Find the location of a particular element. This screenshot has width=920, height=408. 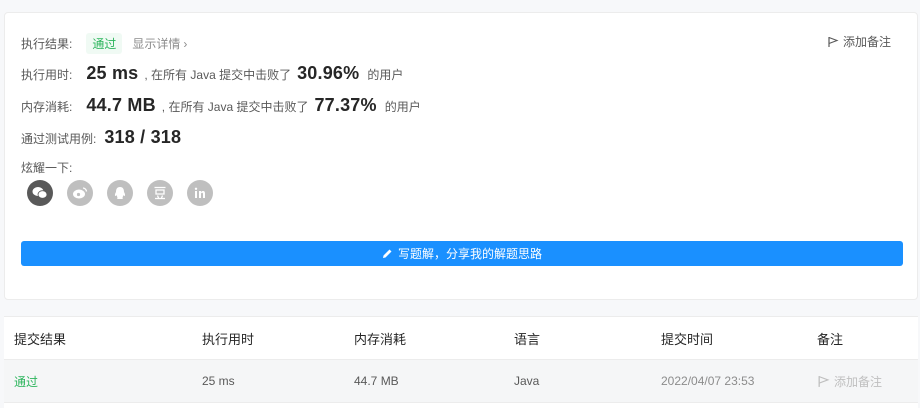

row-memory: 44.7 MB is located at coordinates (376, 381).